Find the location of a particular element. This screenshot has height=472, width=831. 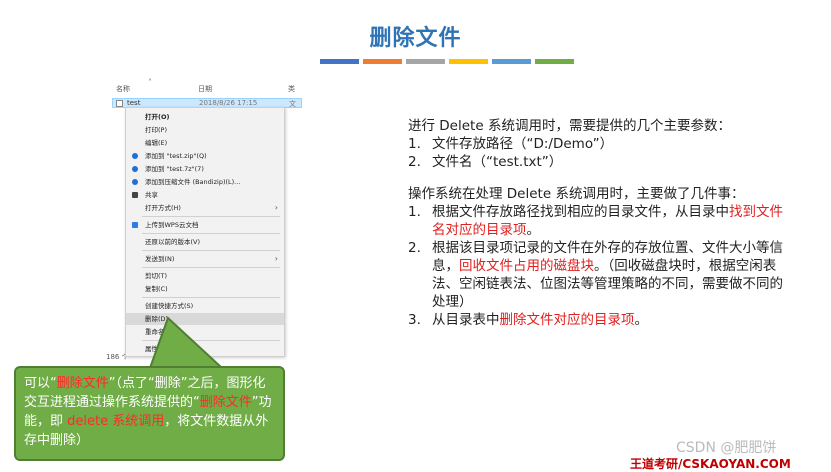

menu-item-open-with: 打开方式(H) › is located at coordinates (205, 208).